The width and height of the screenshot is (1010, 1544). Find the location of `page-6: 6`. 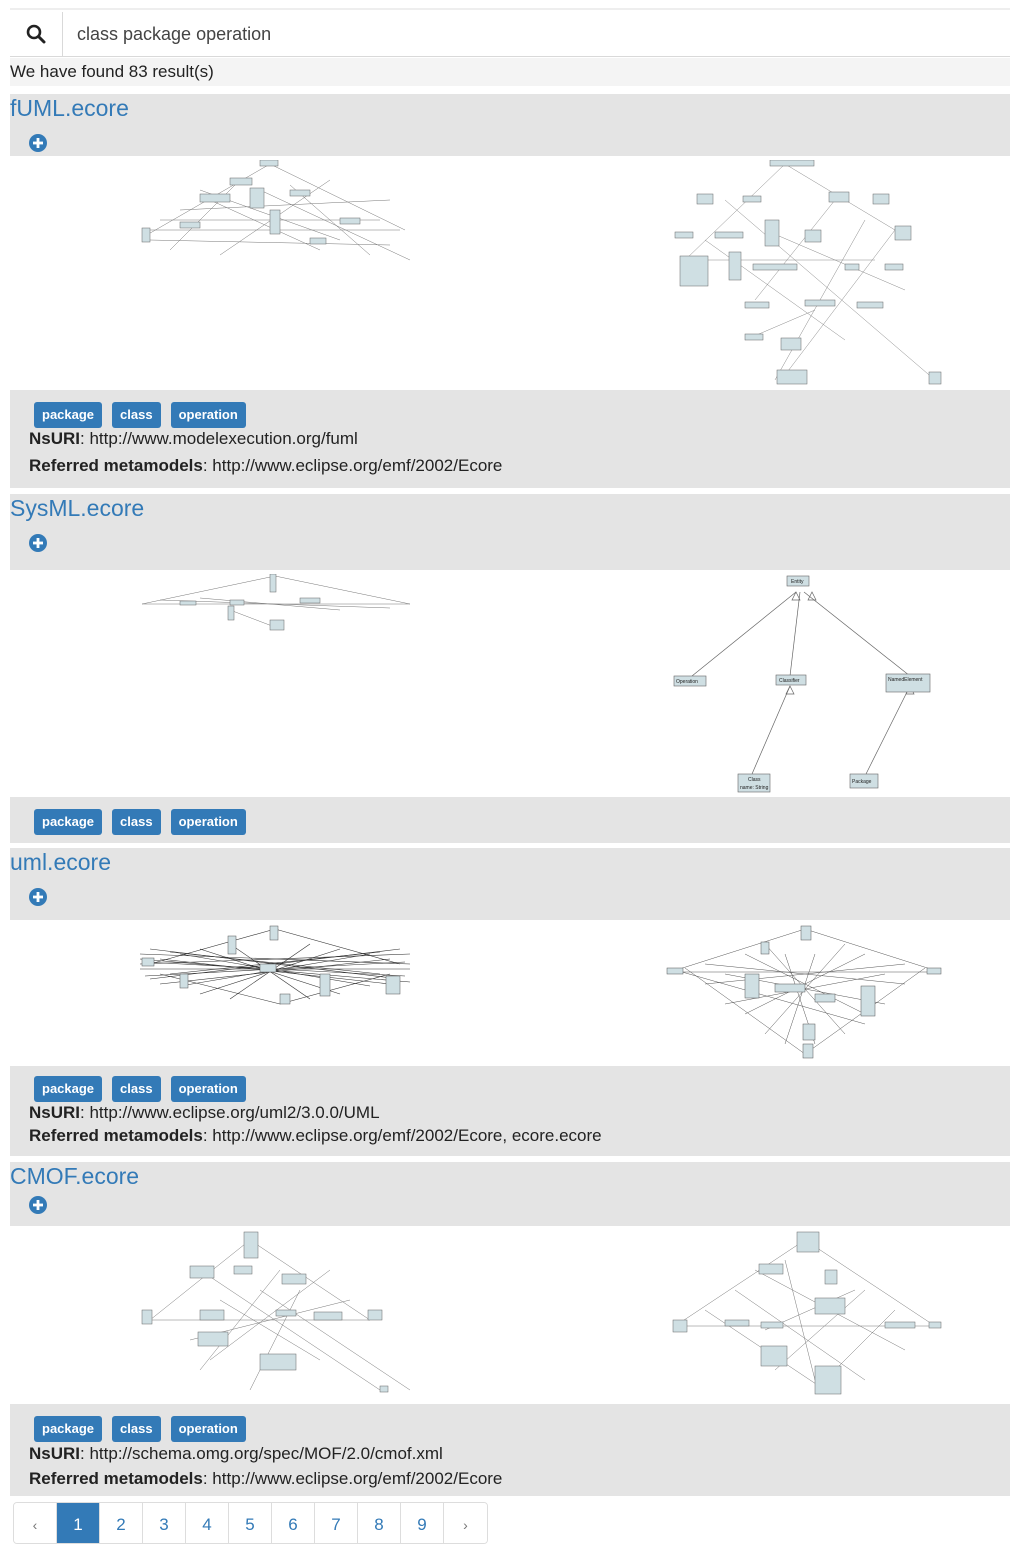

page-6: 6 is located at coordinates (293, 1523).